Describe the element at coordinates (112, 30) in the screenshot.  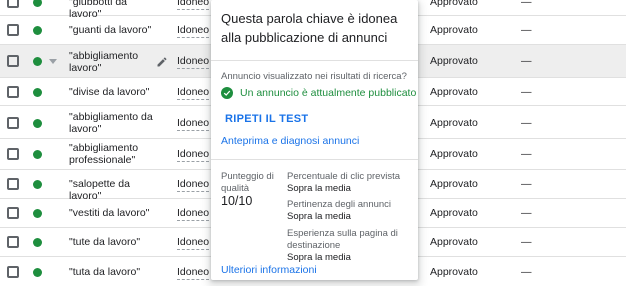
I see `keyword-text: "guanti da lavoro"` at that location.